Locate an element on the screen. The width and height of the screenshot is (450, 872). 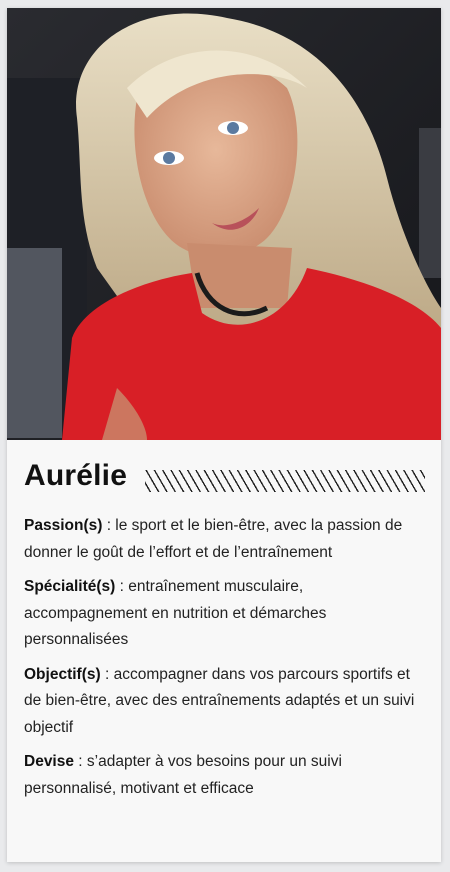
bio-item-label: Objectif(s) is located at coordinates (62, 674).